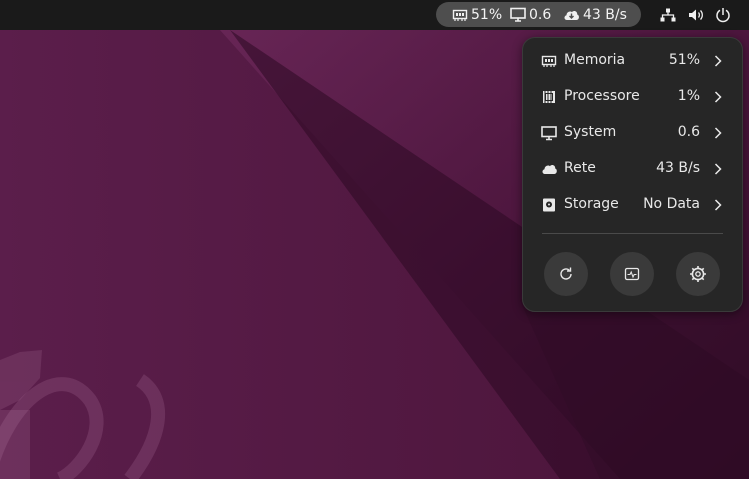 This screenshot has width=749, height=479. What do you see at coordinates (580, 168) in the screenshot?
I see `menu-item-label: Rete` at bounding box center [580, 168].